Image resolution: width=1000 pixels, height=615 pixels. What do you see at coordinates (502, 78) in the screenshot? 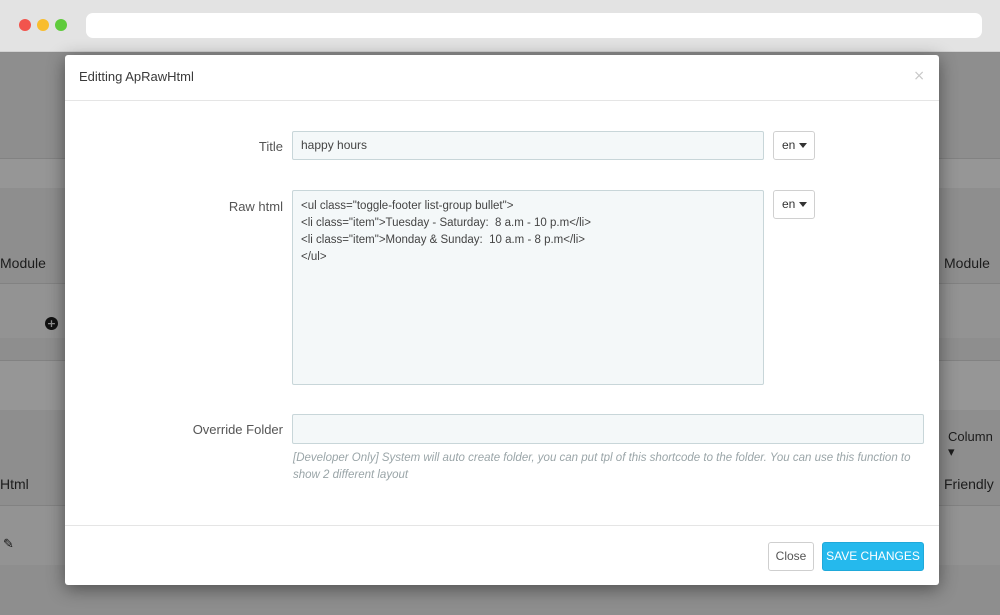
I see `modal-header: Editting ApRawHtml ×` at bounding box center [502, 78].